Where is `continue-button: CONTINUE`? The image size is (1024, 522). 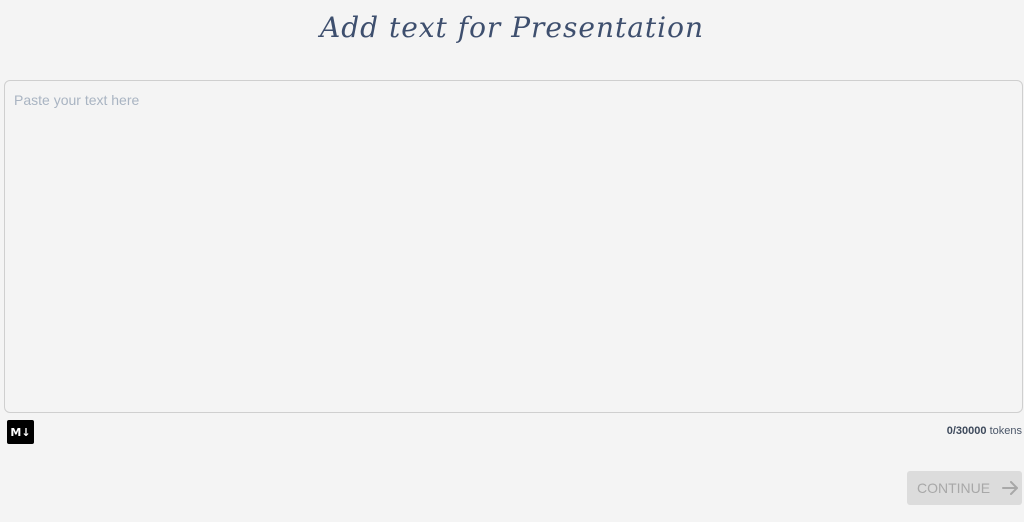 continue-button: CONTINUE is located at coordinates (964, 488).